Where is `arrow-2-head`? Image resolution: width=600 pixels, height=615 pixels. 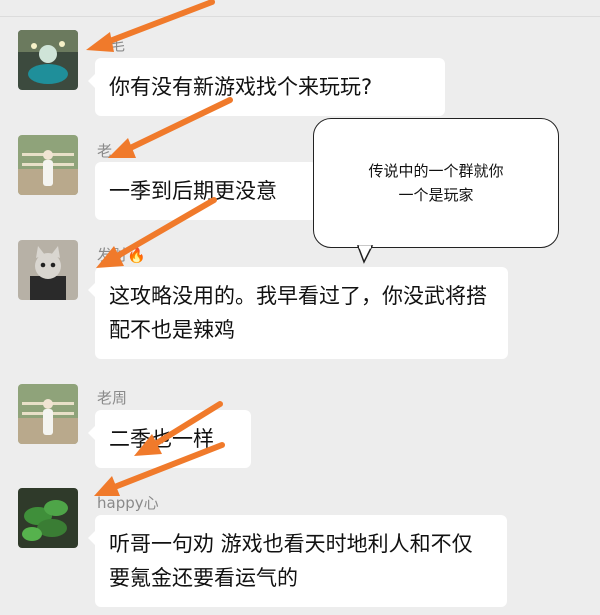 arrow-2-head is located at coordinates (122, 148).